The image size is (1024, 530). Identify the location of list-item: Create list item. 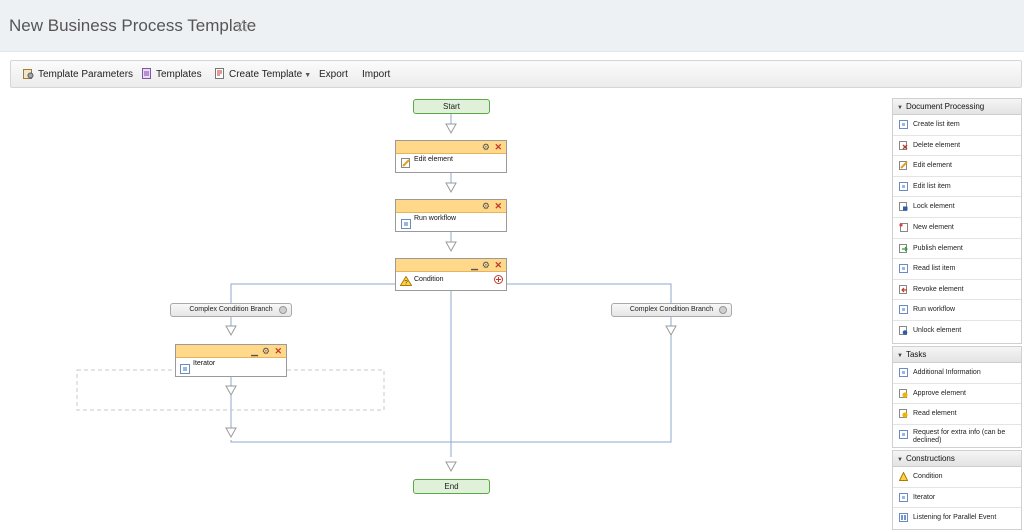
(957, 125).